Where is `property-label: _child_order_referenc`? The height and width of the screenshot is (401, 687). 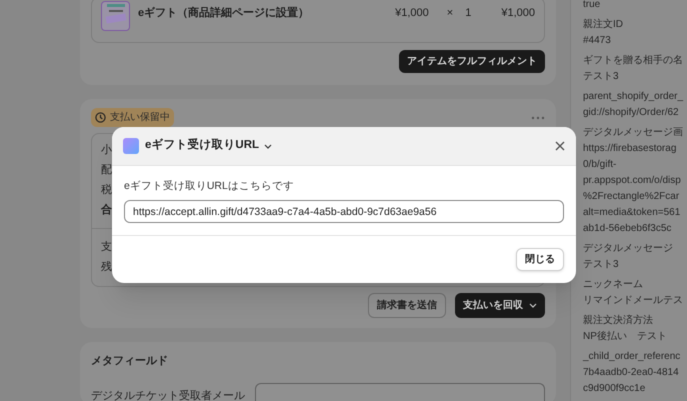 property-label: _child_order_referenc is located at coordinates (631, 357).